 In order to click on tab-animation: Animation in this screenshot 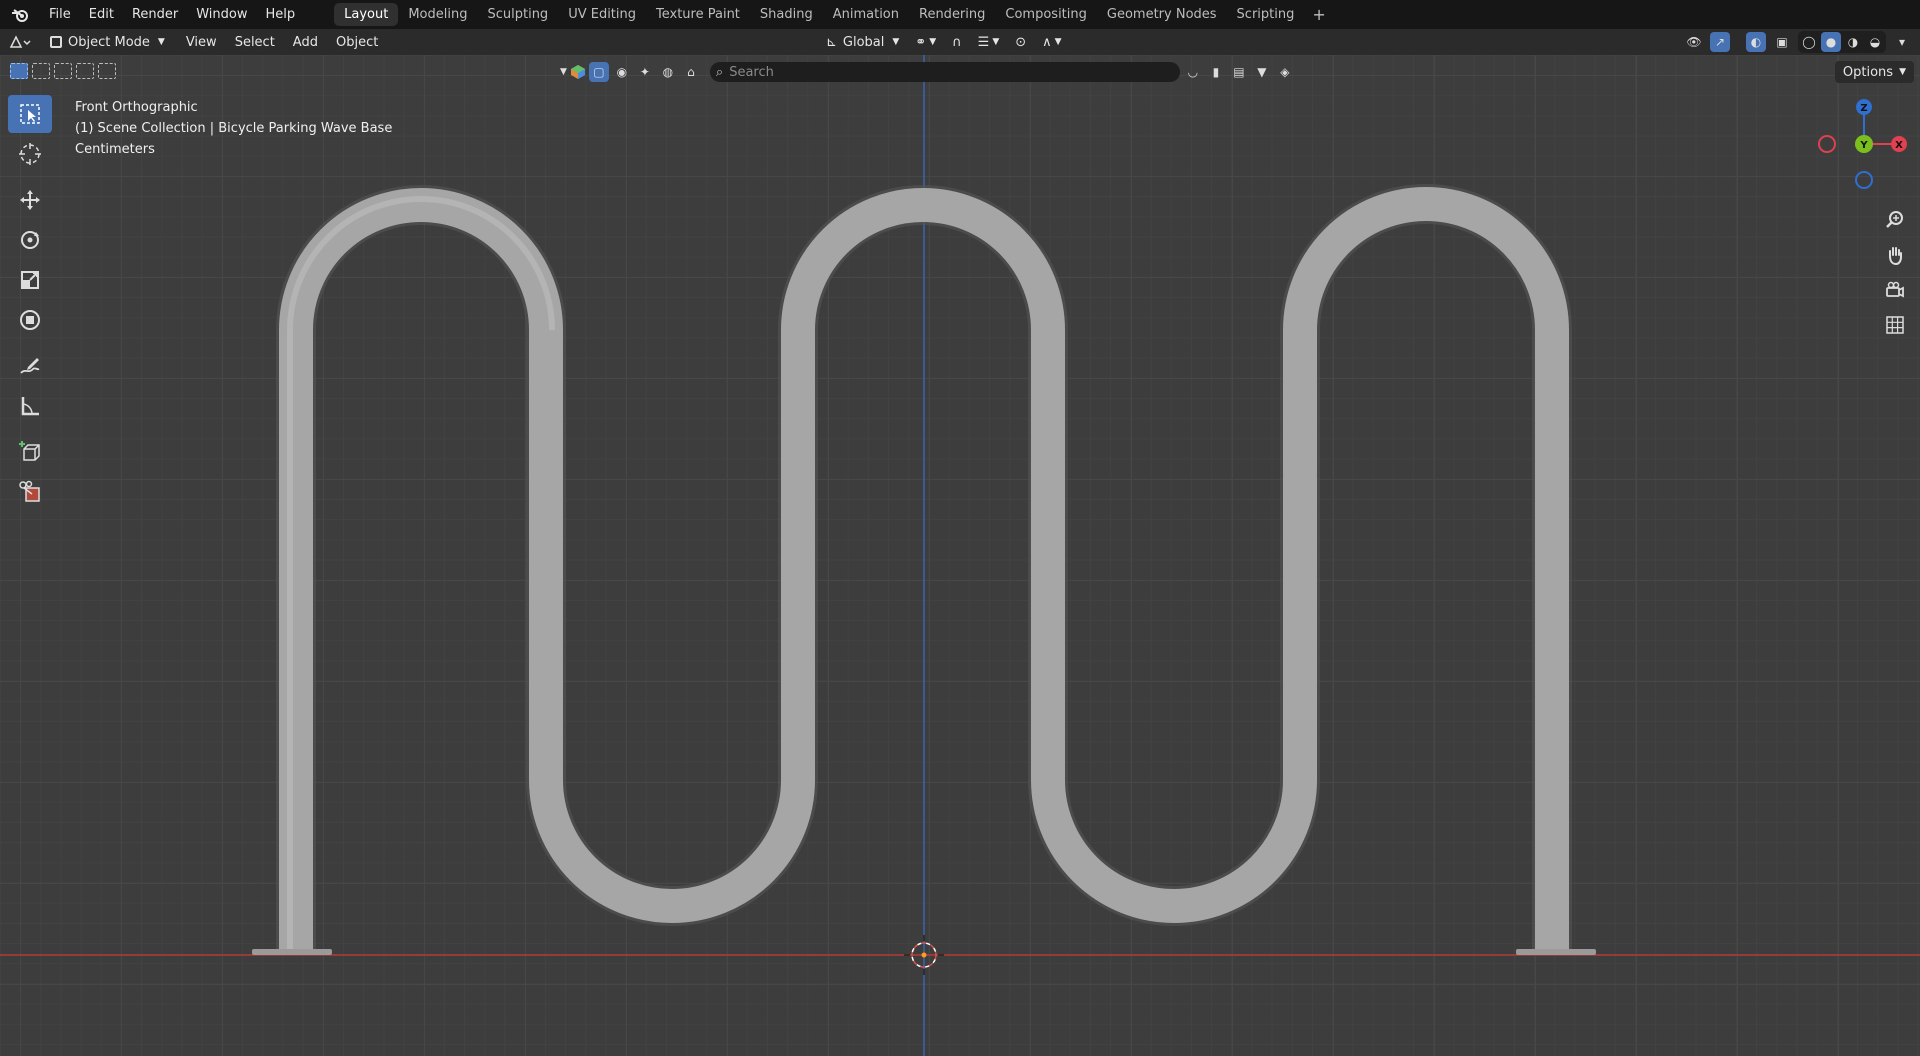, I will do `click(866, 14)`.